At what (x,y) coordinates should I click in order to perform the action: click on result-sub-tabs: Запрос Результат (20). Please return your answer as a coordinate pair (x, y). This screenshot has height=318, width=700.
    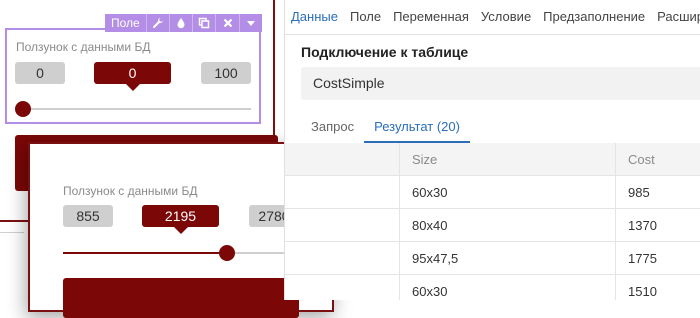
    Looking at the image, I should click on (385, 128).